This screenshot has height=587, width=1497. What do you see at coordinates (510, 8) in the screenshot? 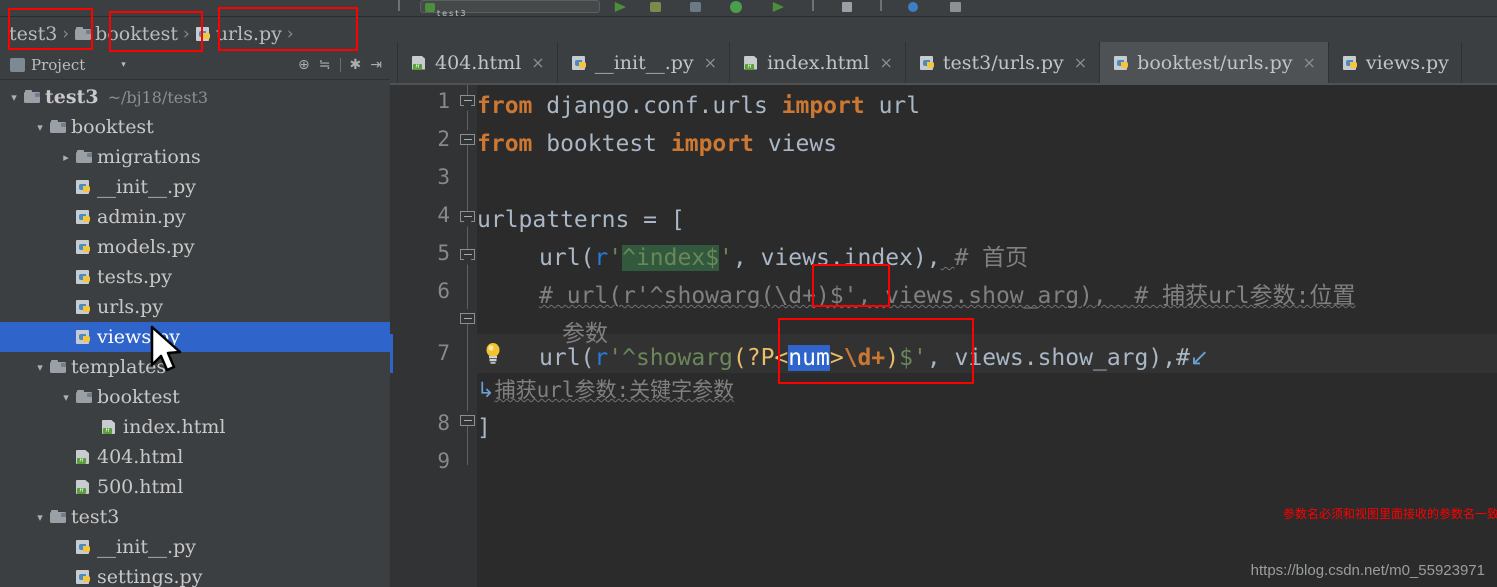
I see `run-configuration-selector: test3` at bounding box center [510, 8].